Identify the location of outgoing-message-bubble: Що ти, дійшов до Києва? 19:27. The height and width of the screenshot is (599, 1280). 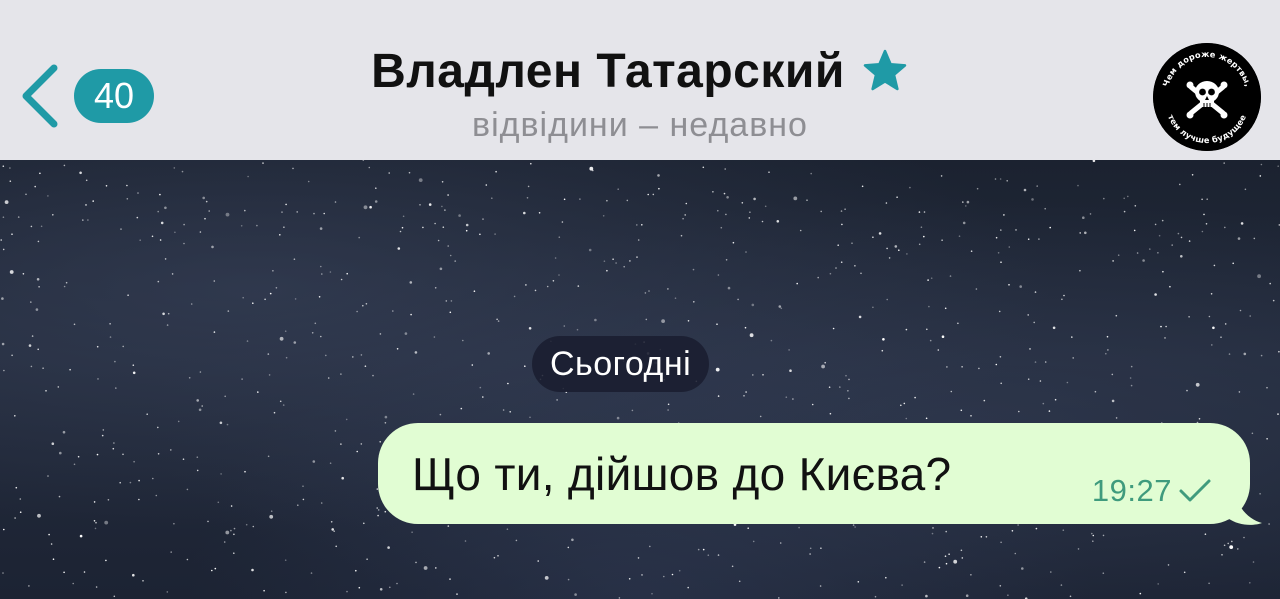
(814, 473).